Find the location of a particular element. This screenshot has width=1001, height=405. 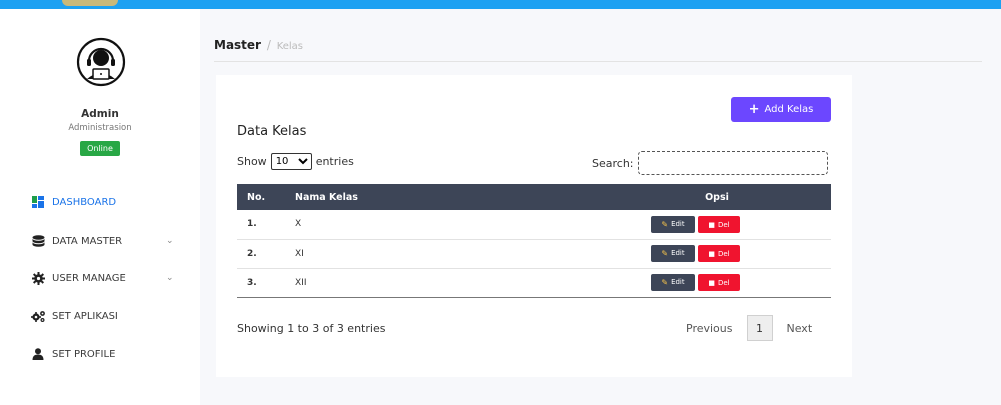

page-number-button: 1 is located at coordinates (759, 328).